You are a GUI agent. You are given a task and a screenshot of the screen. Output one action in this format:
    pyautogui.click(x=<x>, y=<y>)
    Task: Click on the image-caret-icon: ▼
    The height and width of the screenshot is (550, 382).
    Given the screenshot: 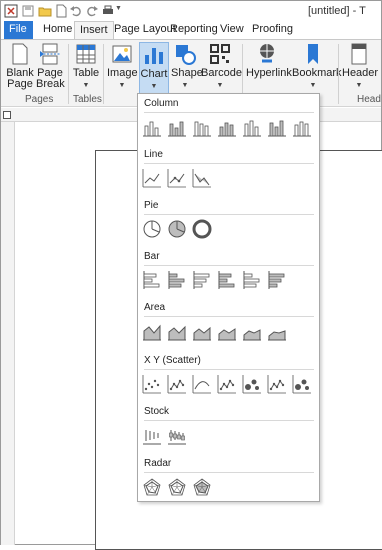 What is the action you would take?
    pyautogui.click(x=122, y=85)
    